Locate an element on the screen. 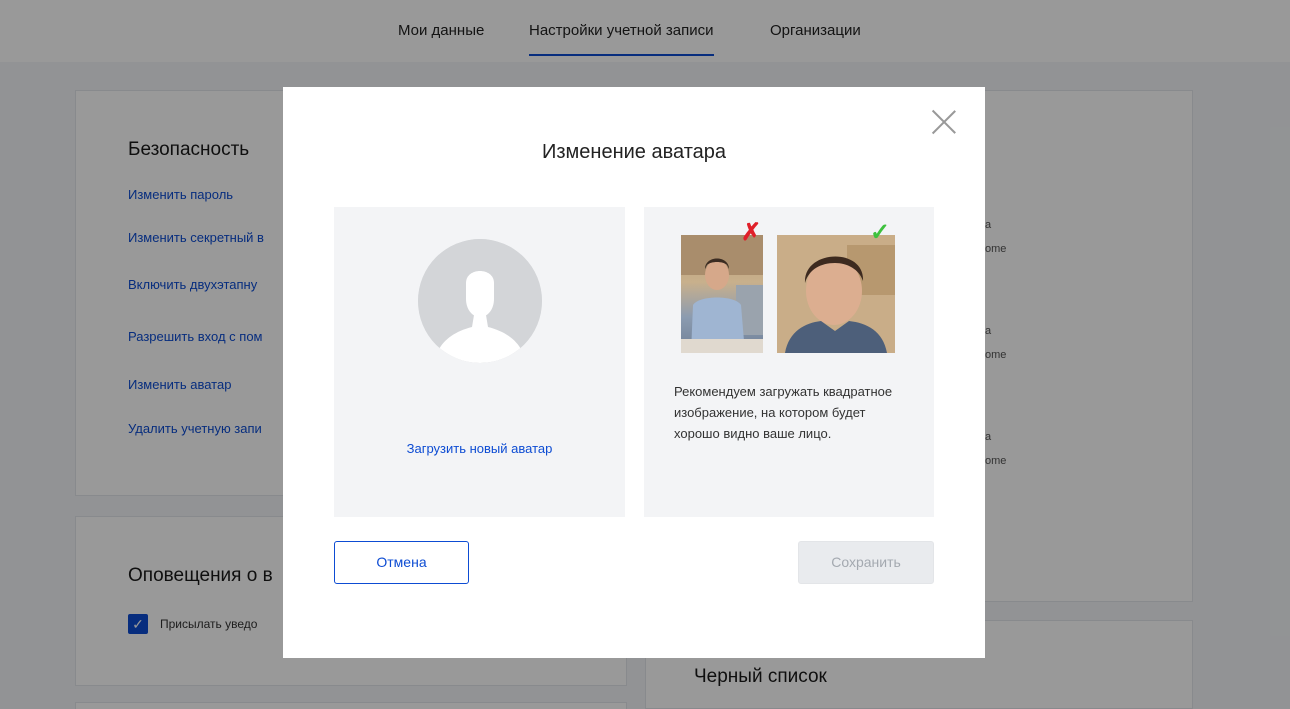 This screenshot has height=709, width=1290. close-icon is located at coordinates (944, 122).